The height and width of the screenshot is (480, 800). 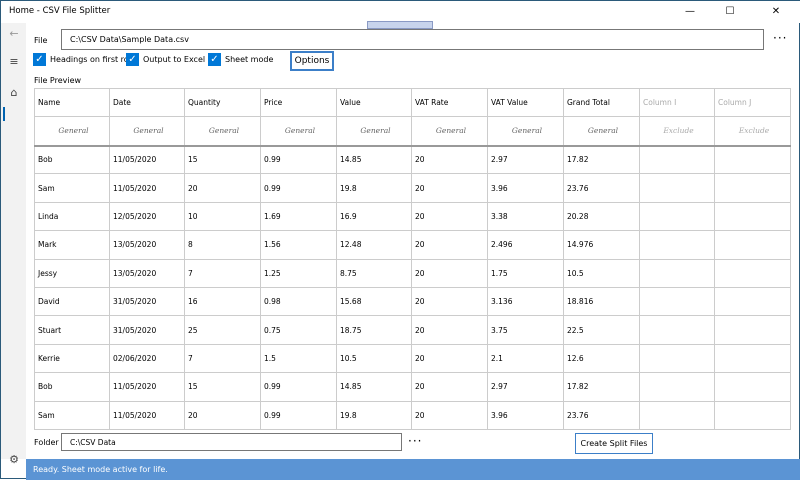 I want to click on table-cell: 14.976, so click(x=601, y=245).